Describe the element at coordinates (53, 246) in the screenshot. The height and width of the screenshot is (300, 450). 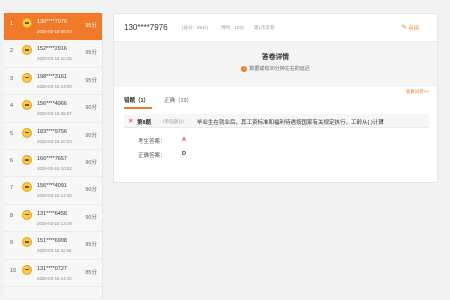
I see `list-item: 9 151****6908 2020-03-15 11:56 85分` at that location.